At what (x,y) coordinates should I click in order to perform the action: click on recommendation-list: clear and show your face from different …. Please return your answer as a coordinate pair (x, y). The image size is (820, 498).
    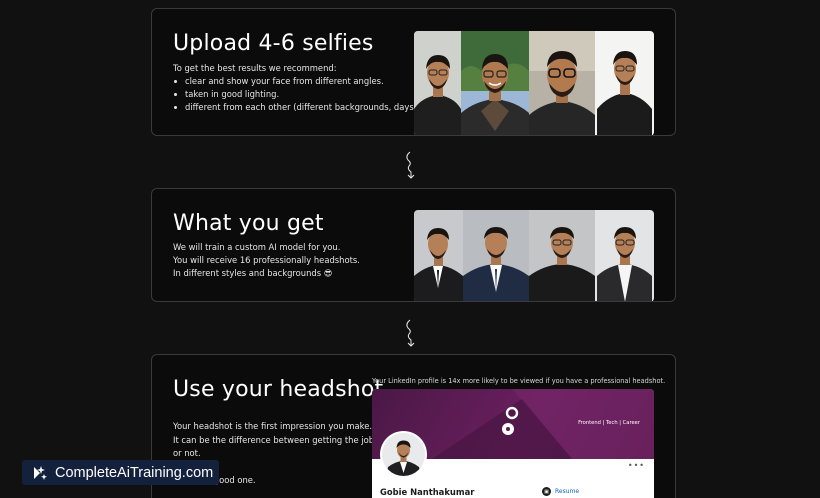
    Looking at the image, I should click on (295, 94).